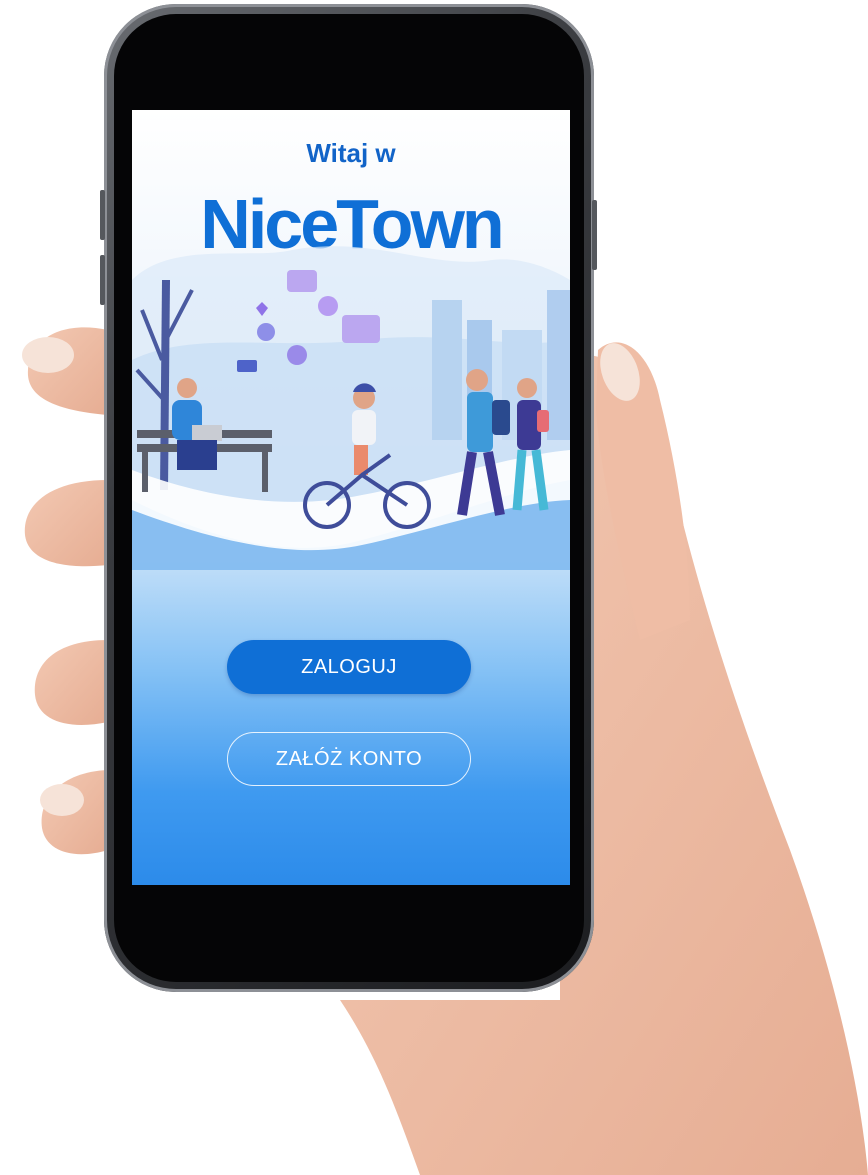  Describe the element at coordinates (351, 153) in the screenshot. I see `welcome-text: Witaj w` at that location.